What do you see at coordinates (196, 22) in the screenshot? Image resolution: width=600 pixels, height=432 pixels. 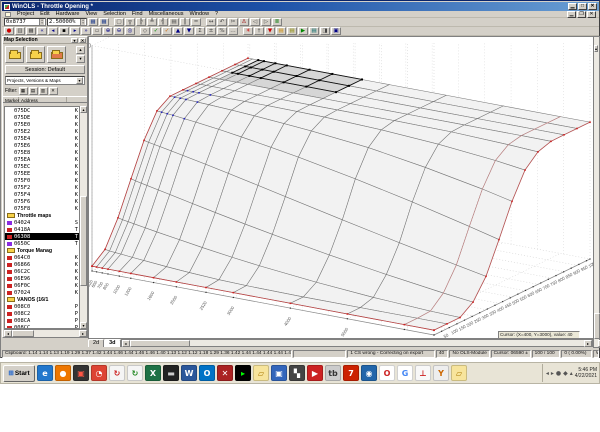 I see `rows-button: ═` at bounding box center [196, 22].